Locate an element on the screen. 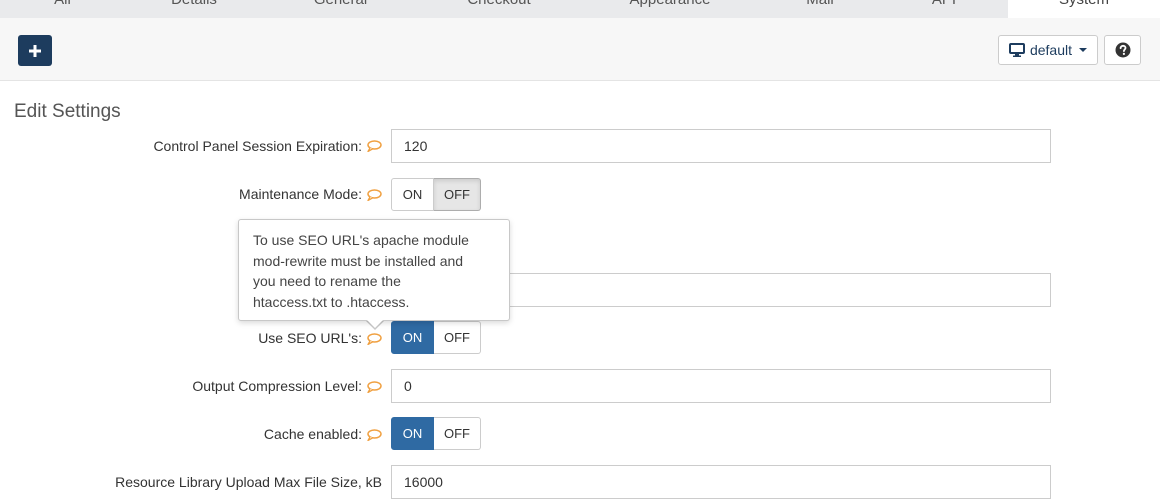 This screenshot has width=1160, height=500. seo-urls-on-button: ON is located at coordinates (412, 337).